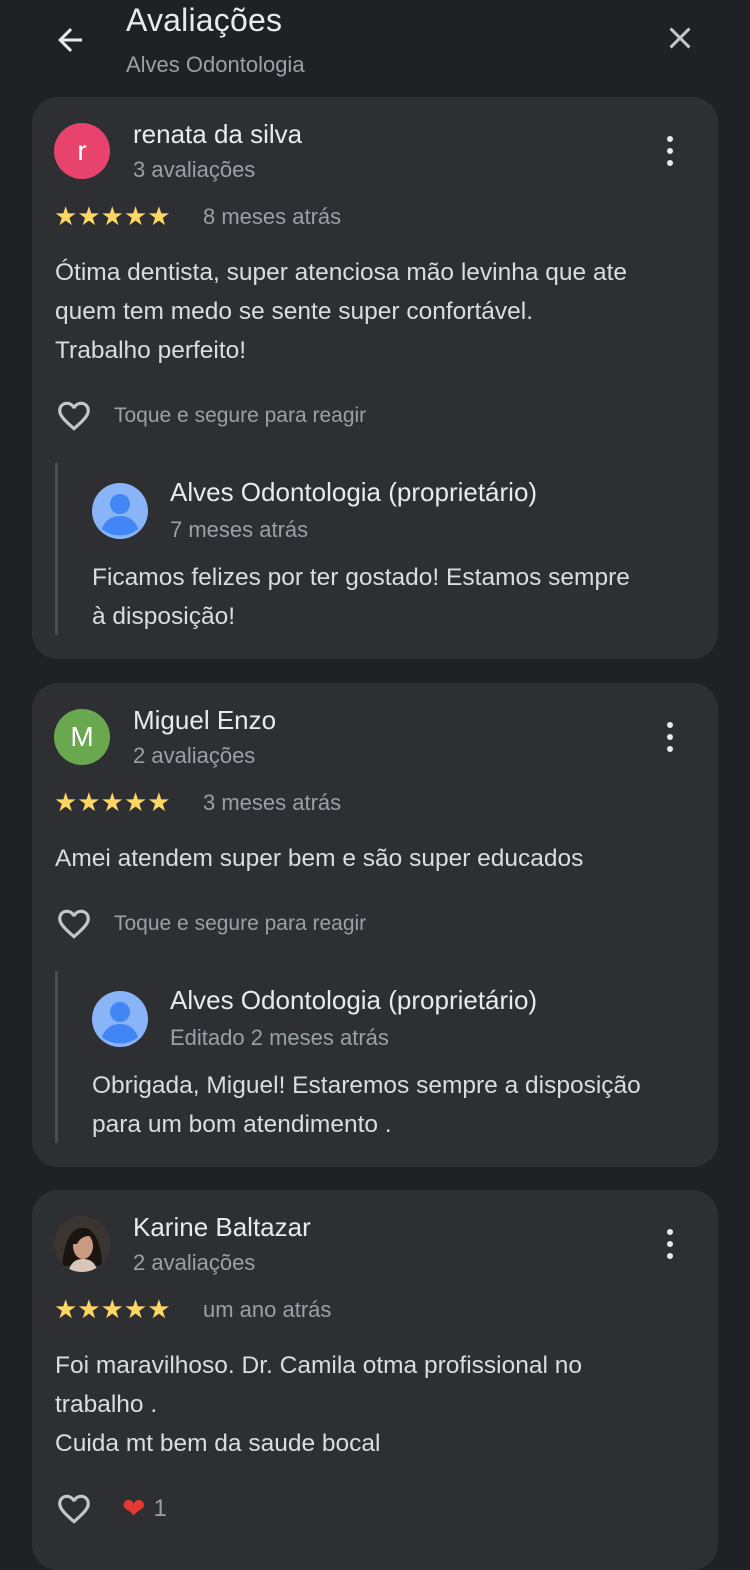 The width and height of the screenshot is (750, 1570). I want to click on close-icon, so click(680, 38).